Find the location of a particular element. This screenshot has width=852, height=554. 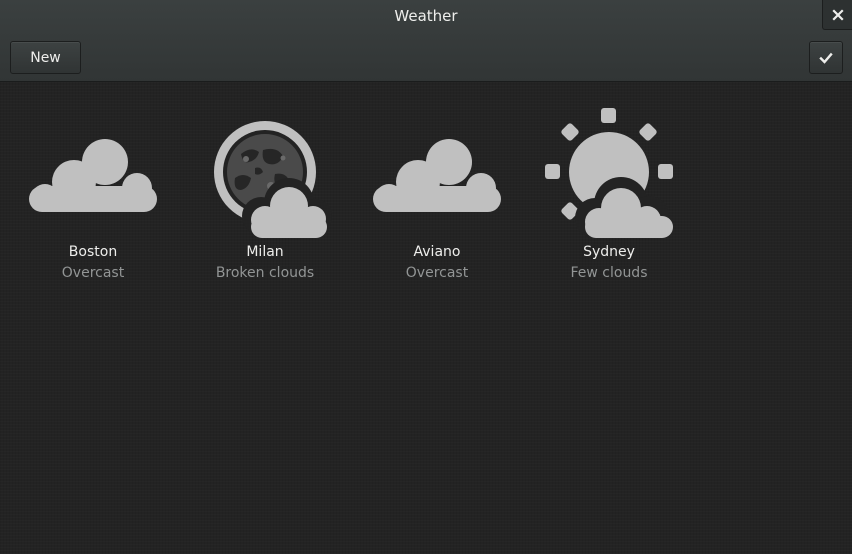

close-icon is located at coordinates (837, 14).